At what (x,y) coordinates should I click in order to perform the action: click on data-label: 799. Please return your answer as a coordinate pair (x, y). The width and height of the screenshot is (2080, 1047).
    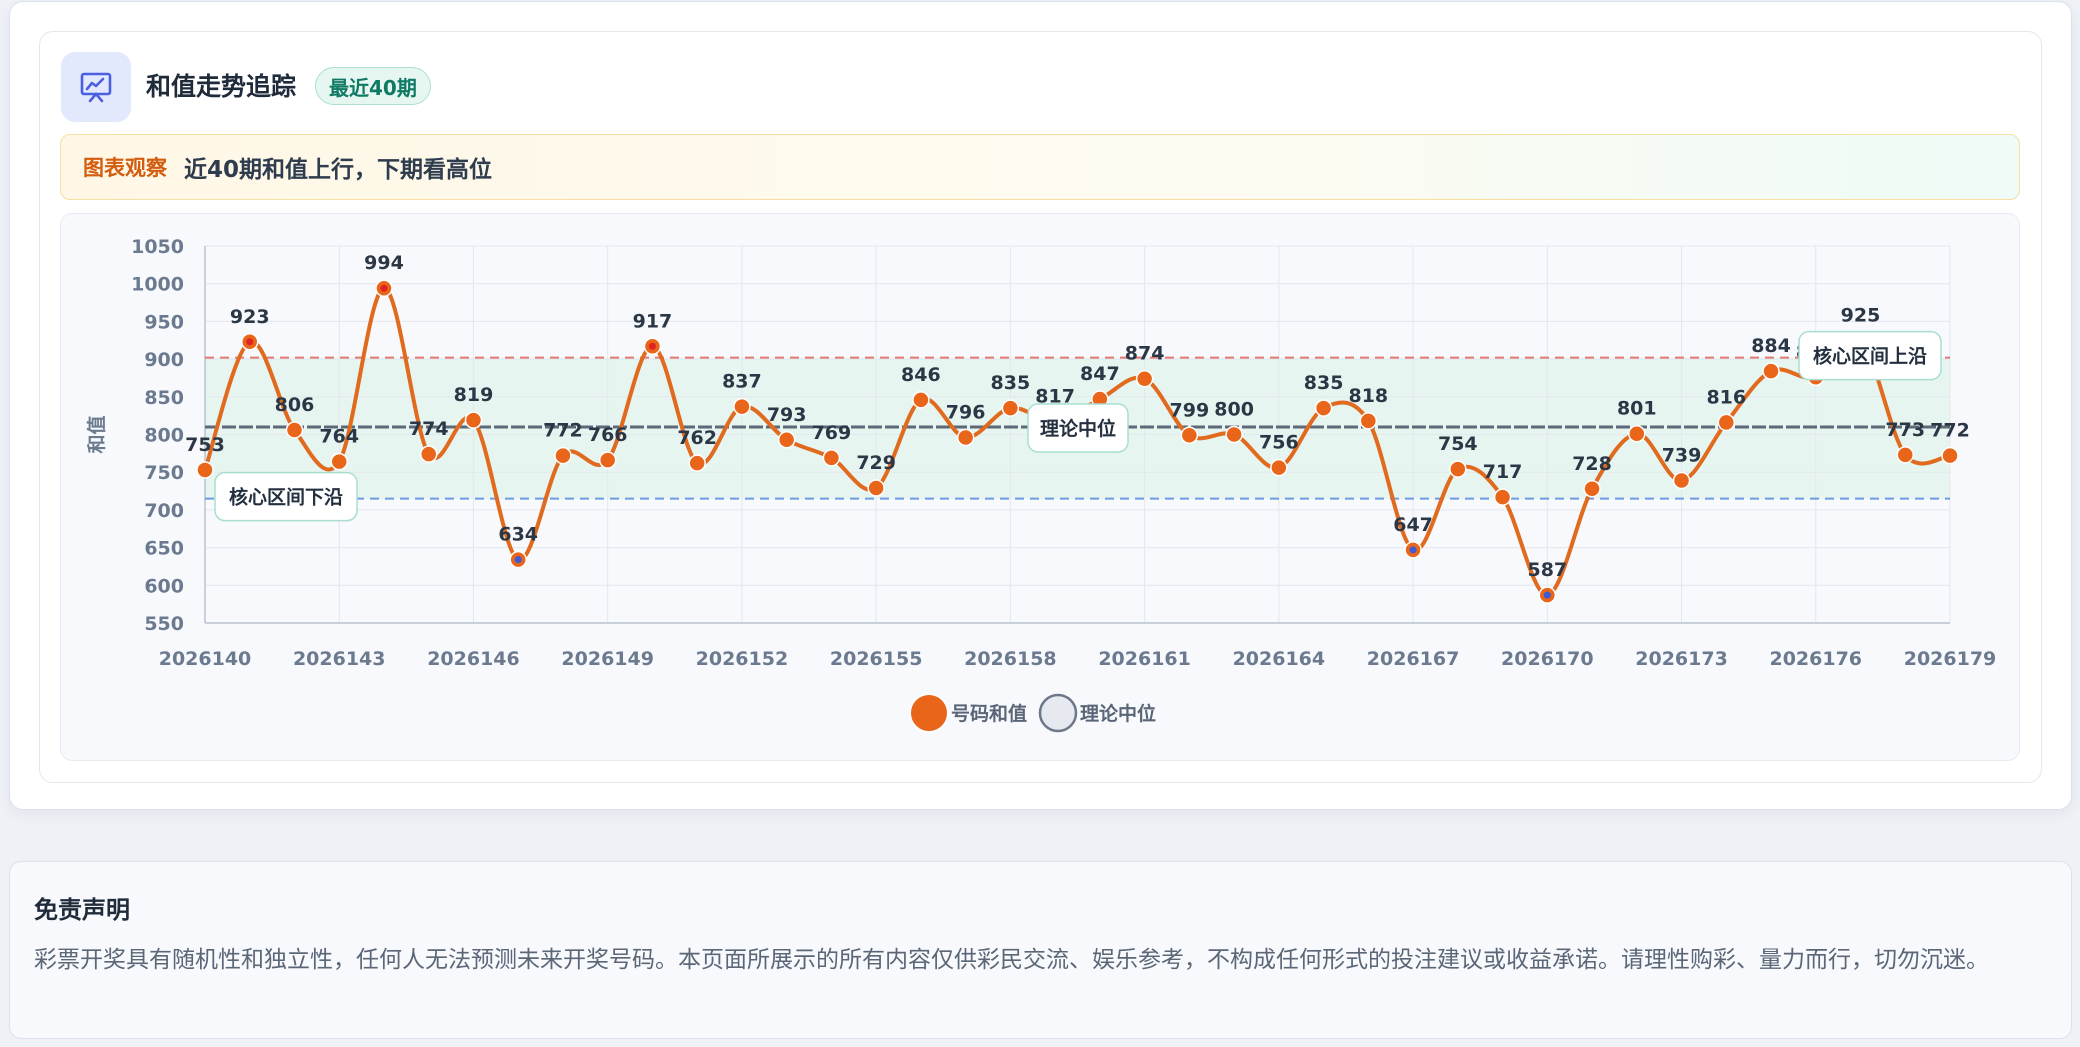
    Looking at the image, I should click on (1190, 410).